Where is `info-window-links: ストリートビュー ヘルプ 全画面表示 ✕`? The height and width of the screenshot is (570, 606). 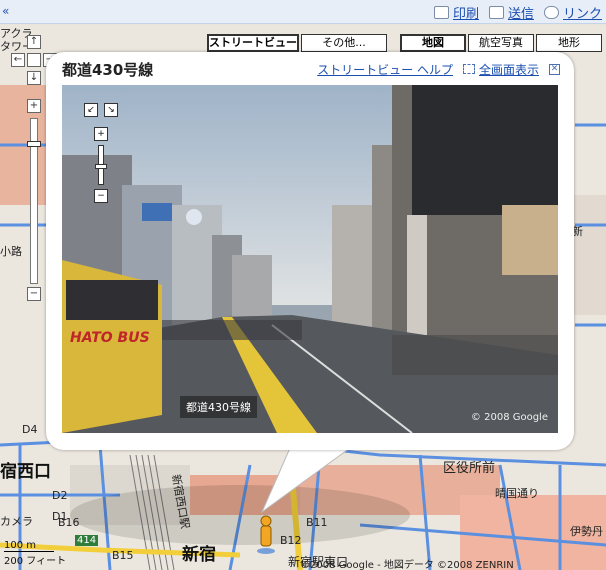 info-window-links: ストリートビュー ヘルプ 全画面表示 ✕ is located at coordinates (438, 69).